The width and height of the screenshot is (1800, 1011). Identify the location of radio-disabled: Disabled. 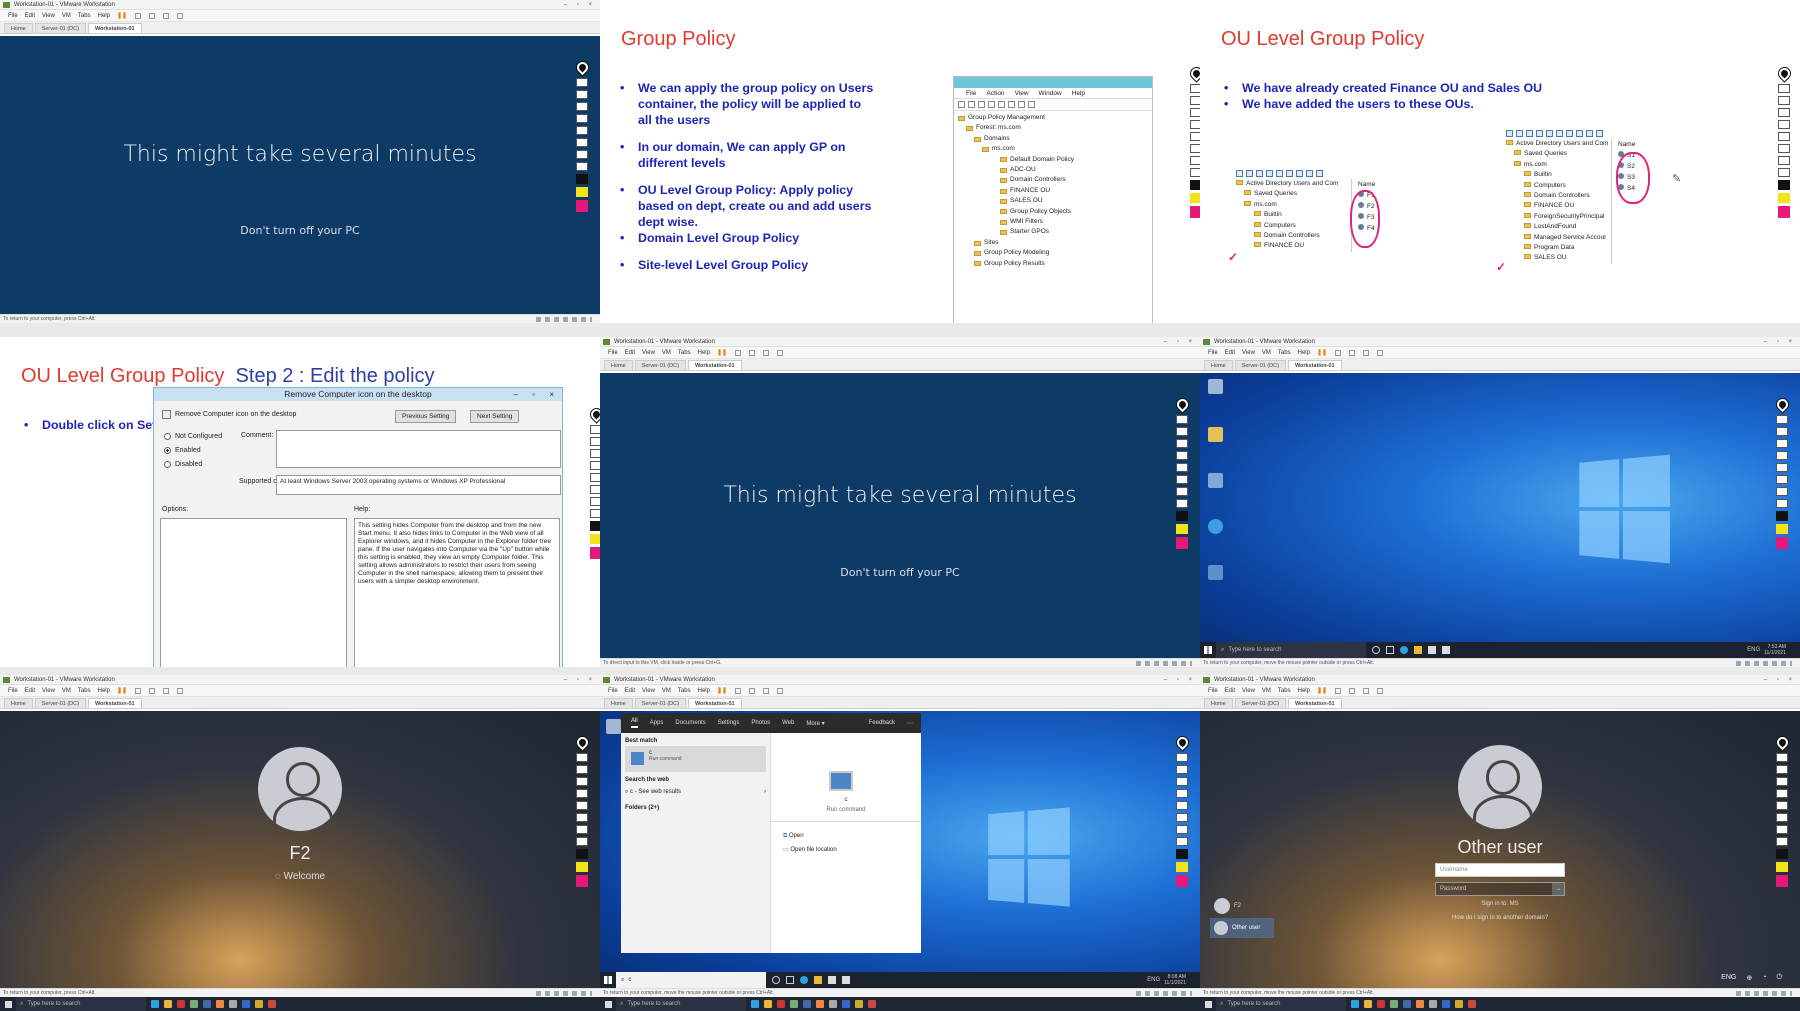
(183, 464).